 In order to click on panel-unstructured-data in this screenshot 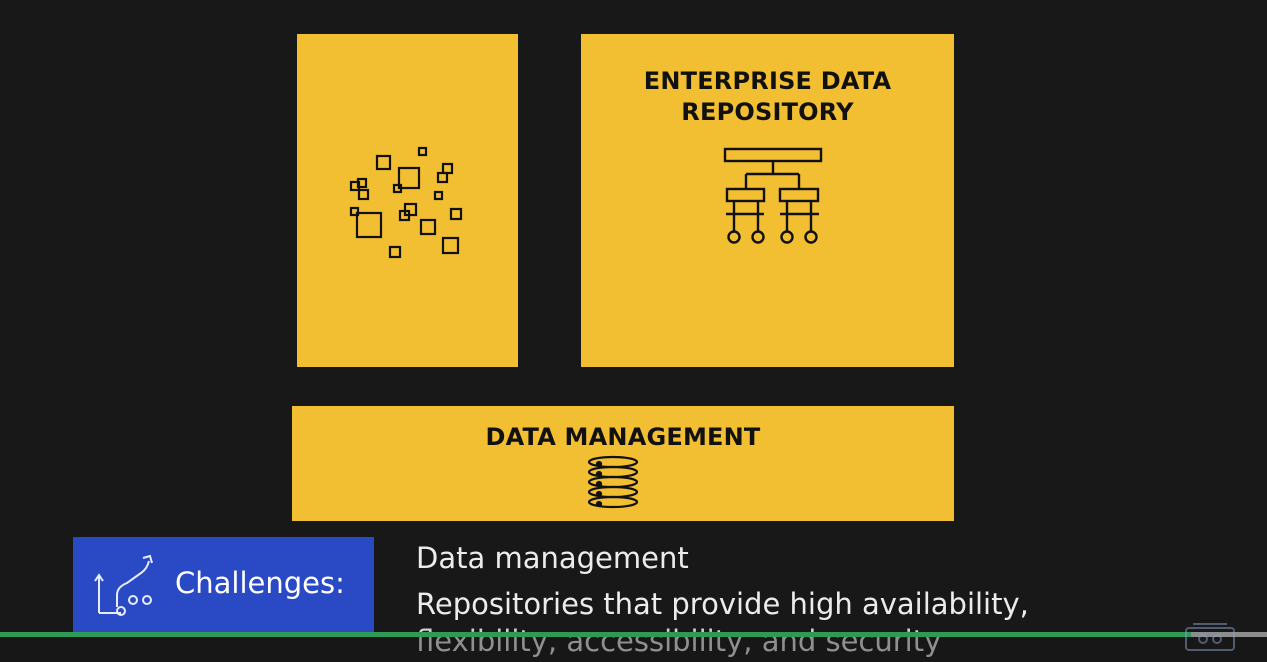, I will do `click(407, 200)`.